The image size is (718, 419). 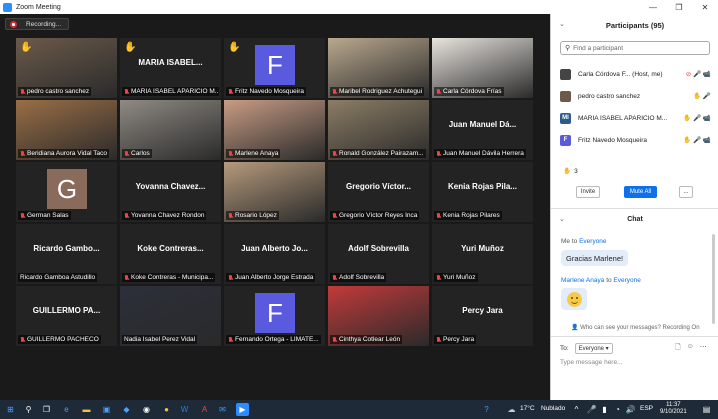 What do you see at coordinates (170, 130) in the screenshot?
I see `video-tile: Carlos` at bounding box center [170, 130].